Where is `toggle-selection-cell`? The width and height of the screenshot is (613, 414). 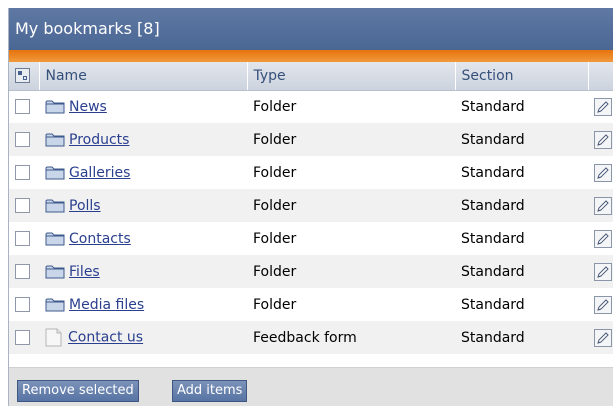
toggle-selection-cell is located at coordinates (24, 76).